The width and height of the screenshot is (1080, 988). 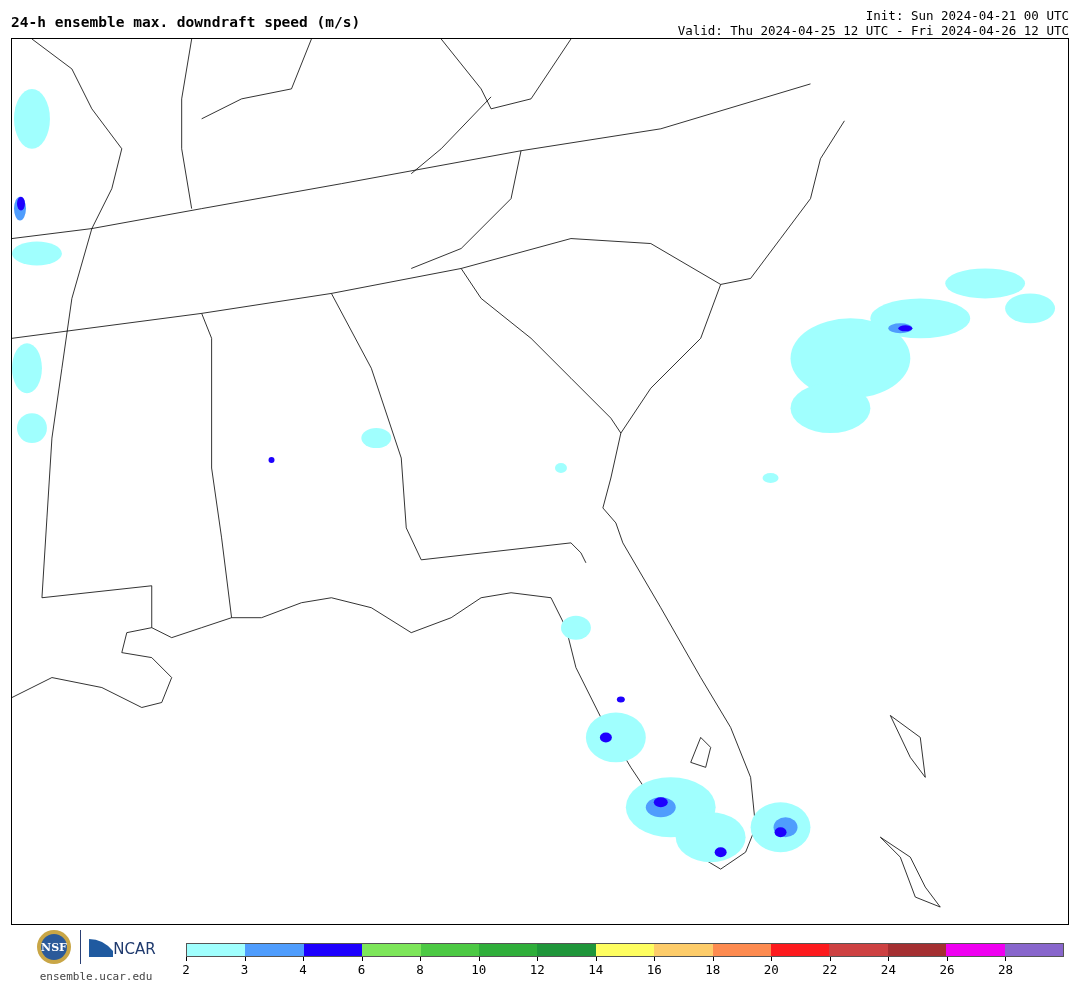 I want to click on scale-tick-label: 22, so click(x=830, y=970).